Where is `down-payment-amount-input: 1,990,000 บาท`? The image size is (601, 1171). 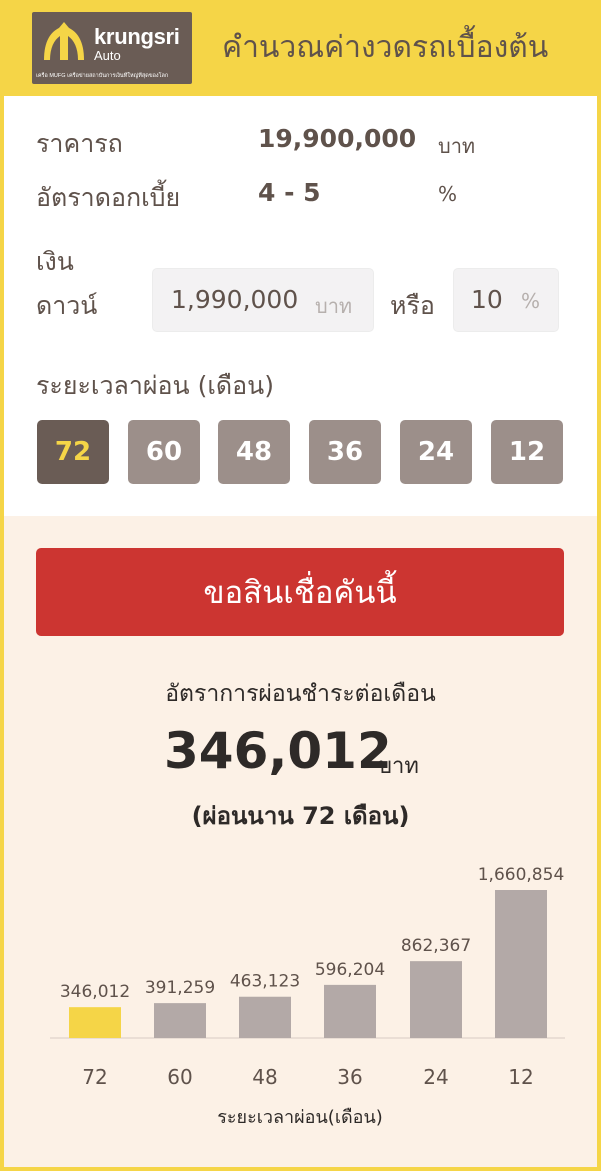 down-payment-amount-input: 1,990,000 บาท is located at coordinates (263, 300).